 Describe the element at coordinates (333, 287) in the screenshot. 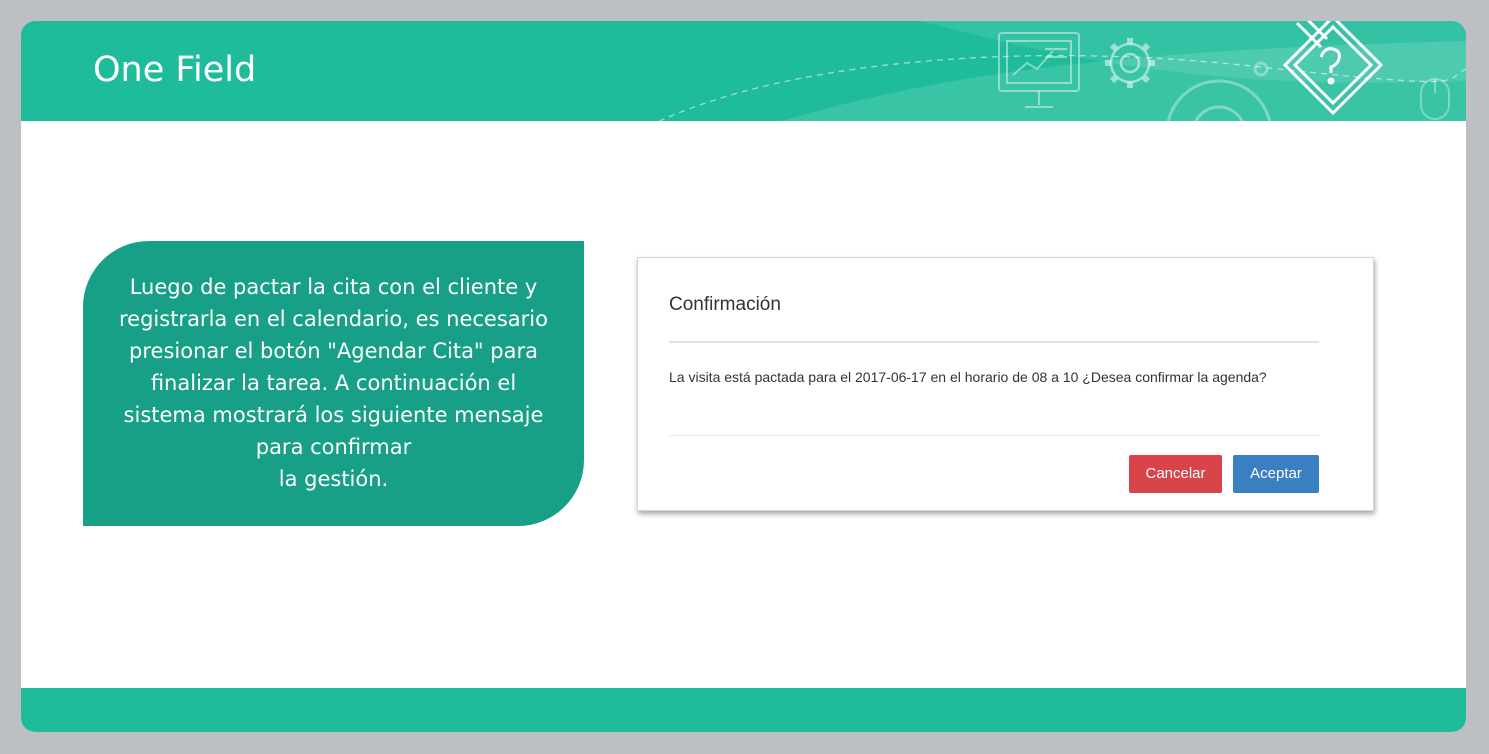

I see `callout-line: Luego de pactar la cita con el cliente y` at that location.